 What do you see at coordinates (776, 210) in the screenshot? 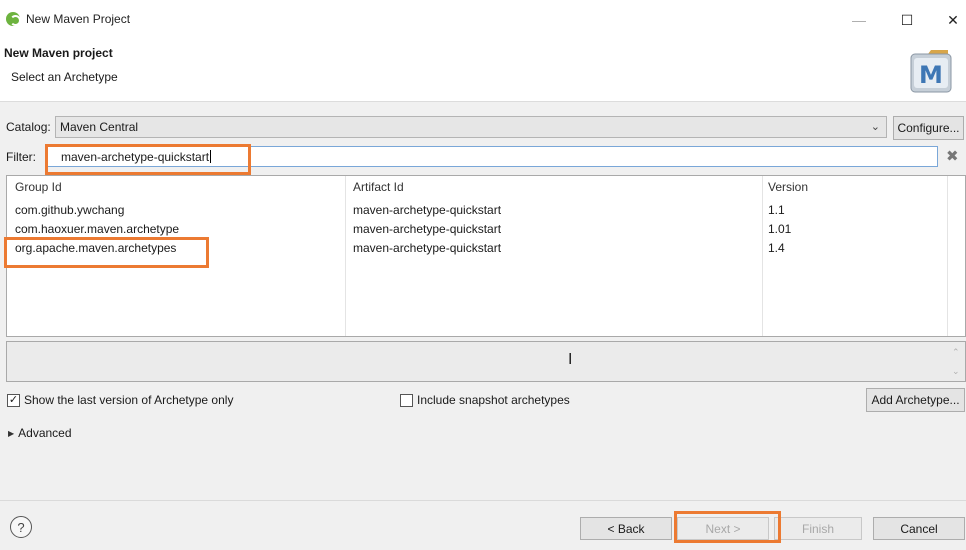
I see `table-cell-version: 1.1` at bounding box center [776, 210].